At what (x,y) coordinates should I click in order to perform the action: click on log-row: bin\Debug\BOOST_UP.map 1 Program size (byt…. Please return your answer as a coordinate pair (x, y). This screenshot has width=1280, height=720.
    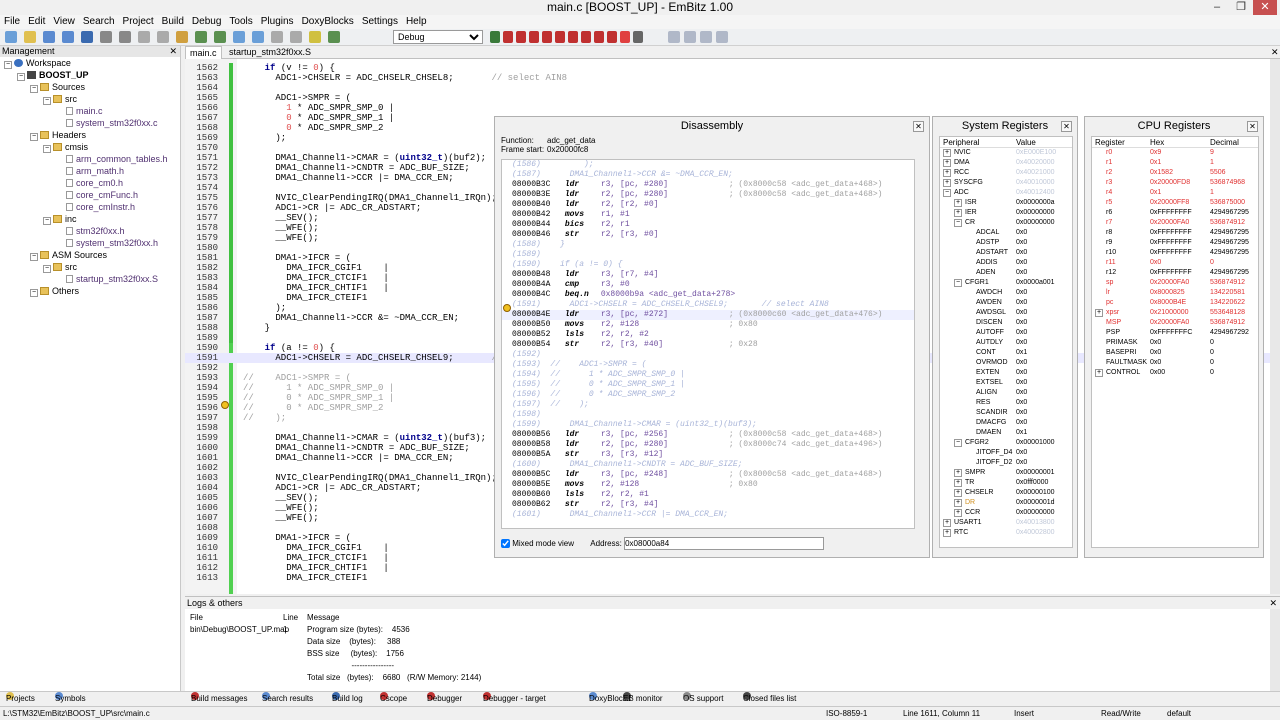
    Looking at the image, I should click on (732, 630).